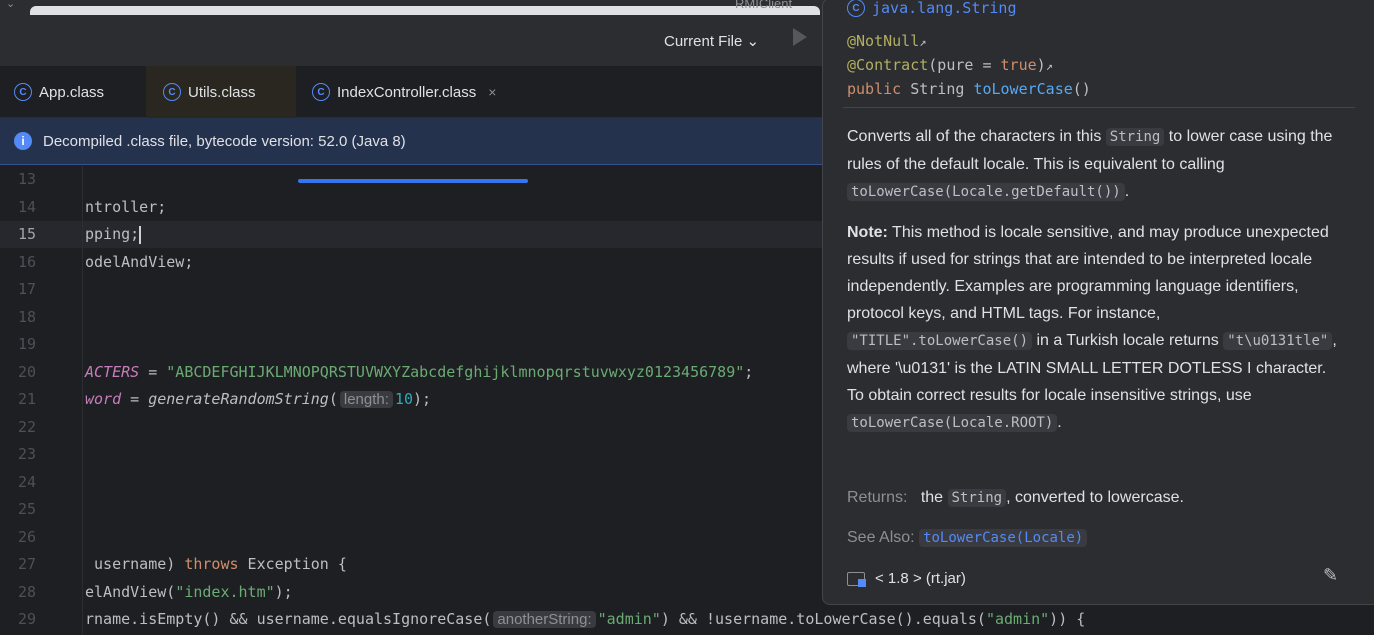 Image resolution: width=1374 pixels, height=635 pixels. I want to click on line-number: 20, so click(18, 372).